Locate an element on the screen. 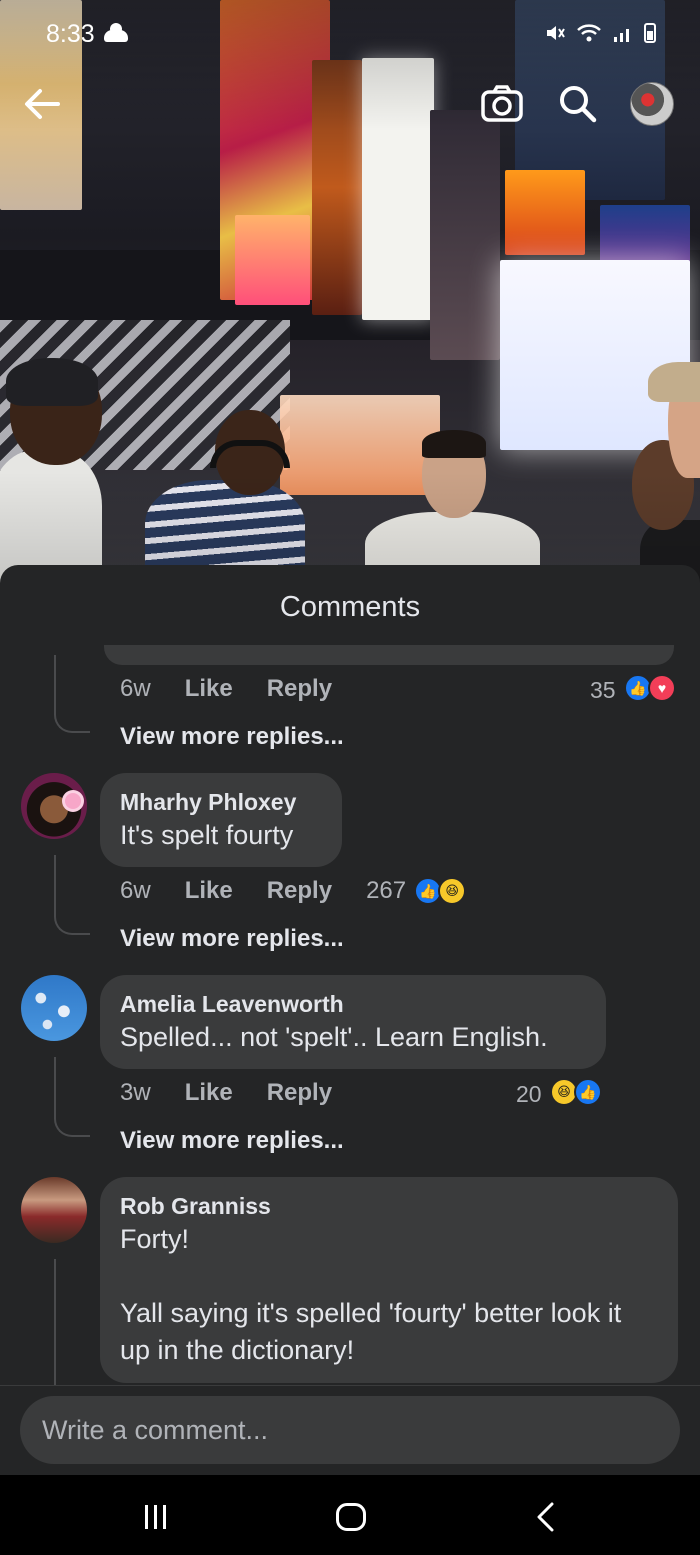 The image size is (700, 1555). comment-meta: 6w Like Reply is located at coordinates (243, 689).